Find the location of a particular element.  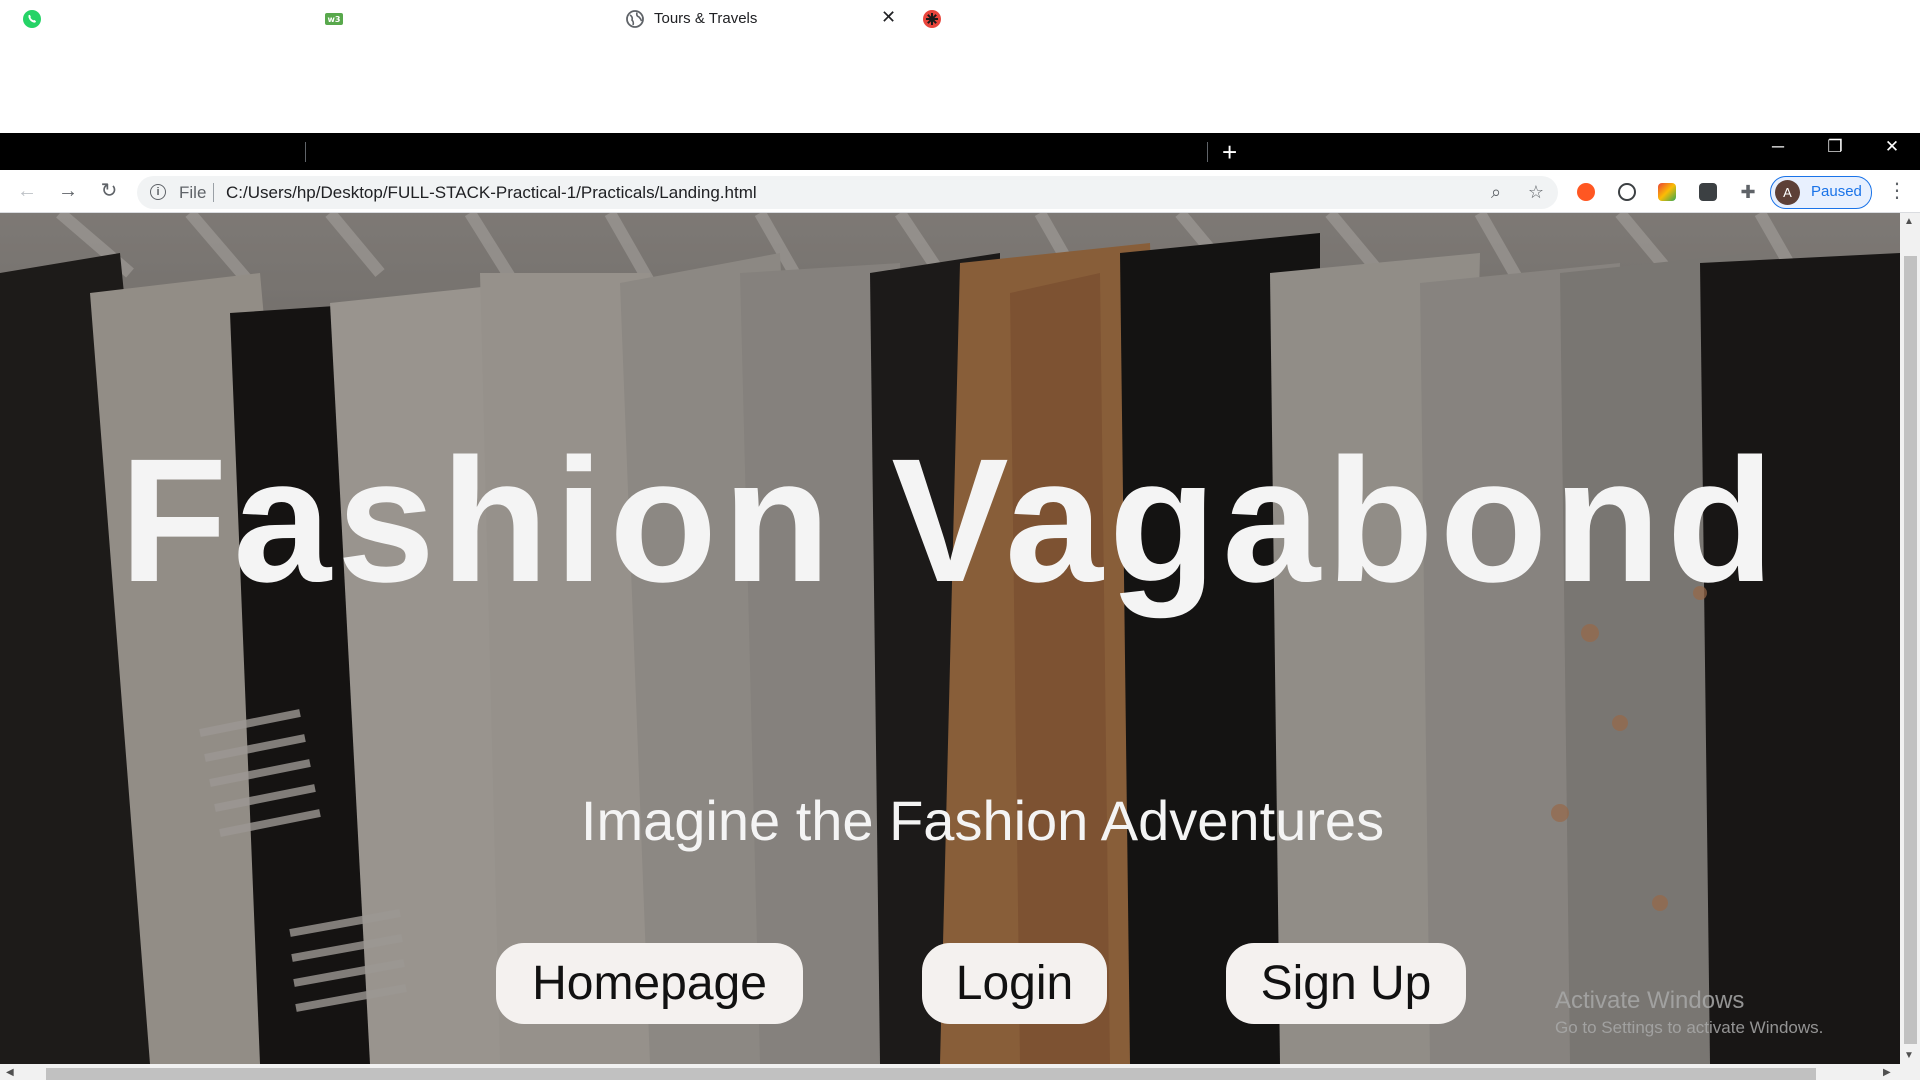

scroll-right-arrow-icon: ▶ is located at coordinates (1887, 1072).